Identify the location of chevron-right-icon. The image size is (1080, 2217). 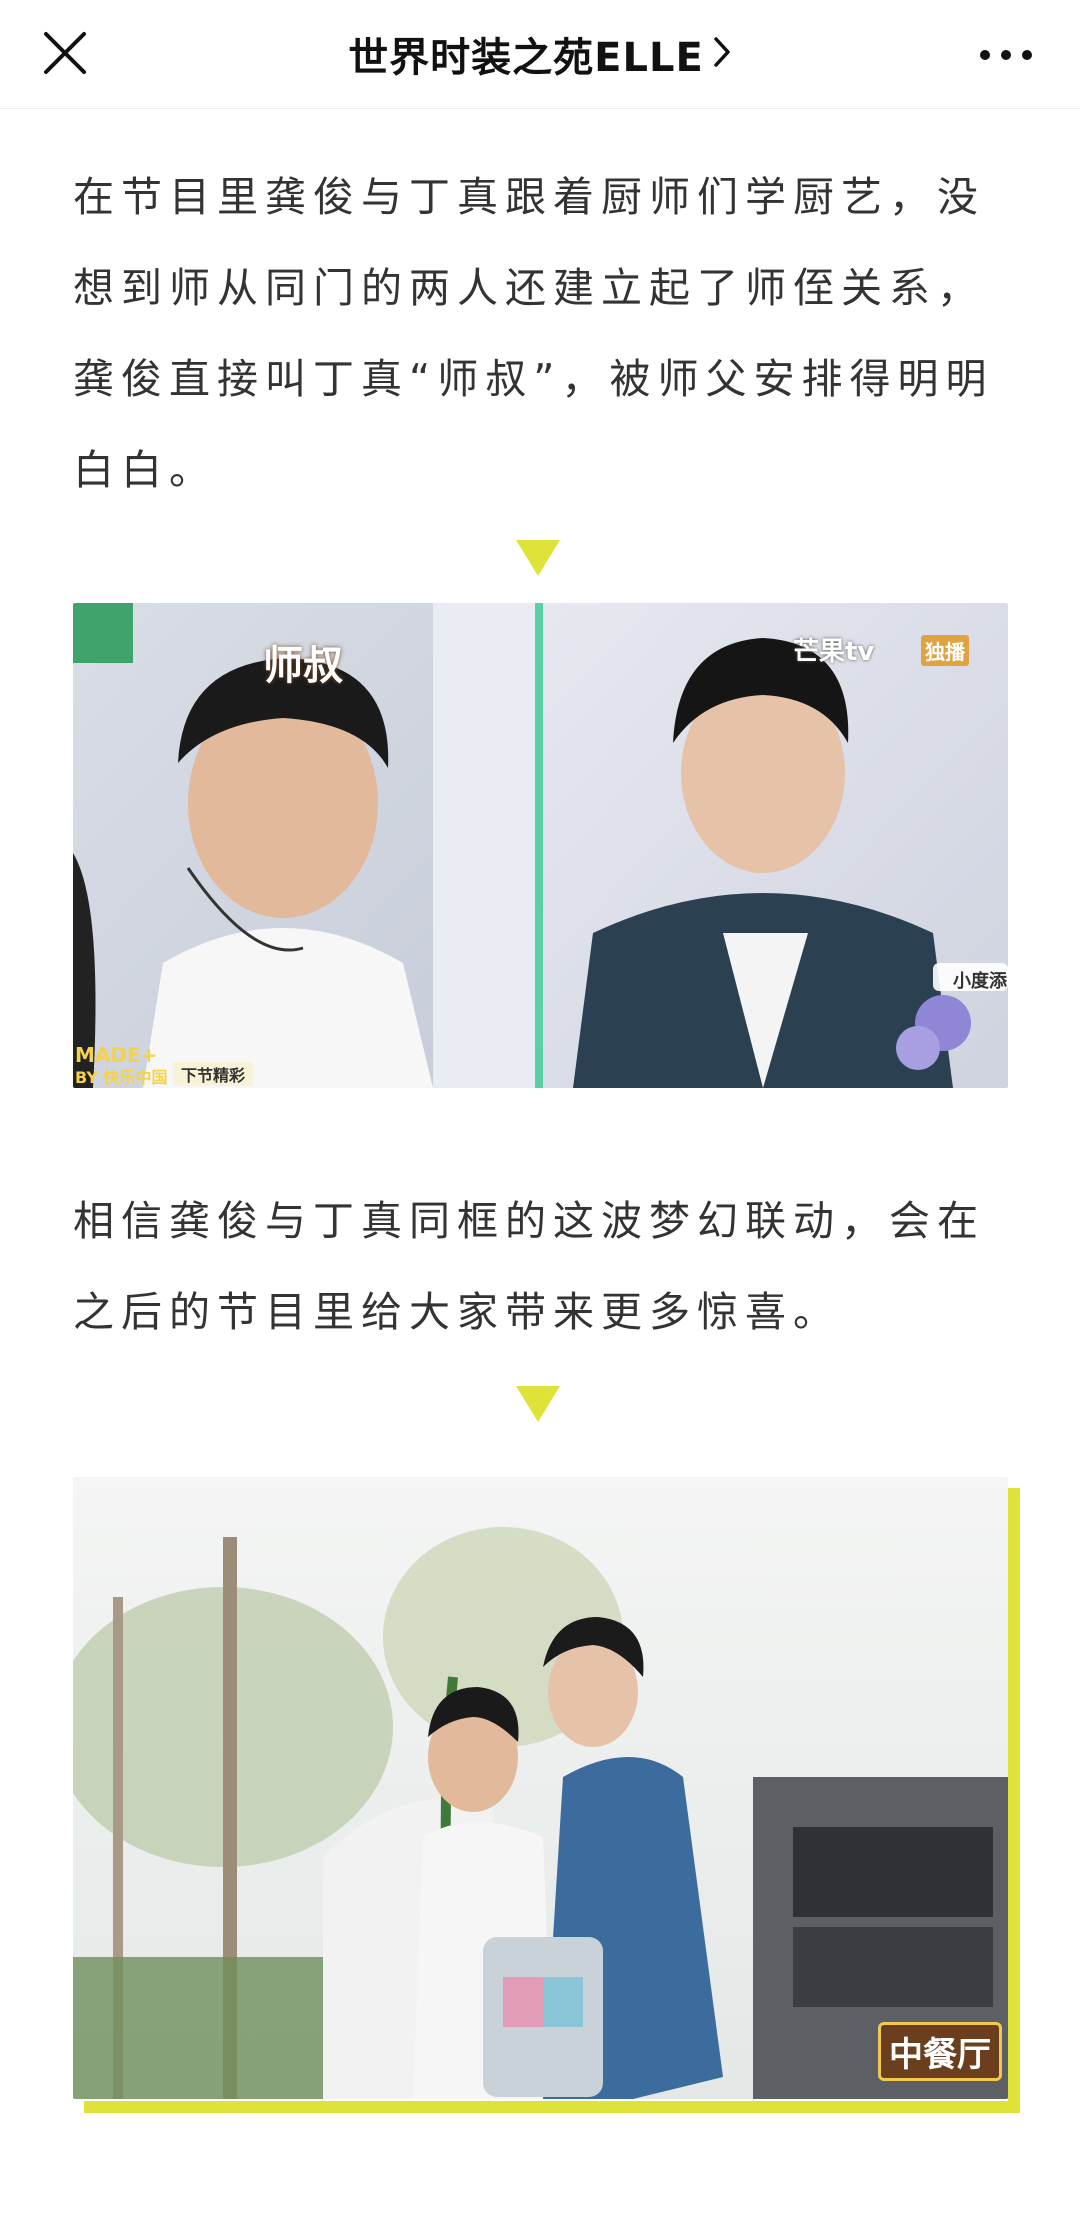
(722, 54).